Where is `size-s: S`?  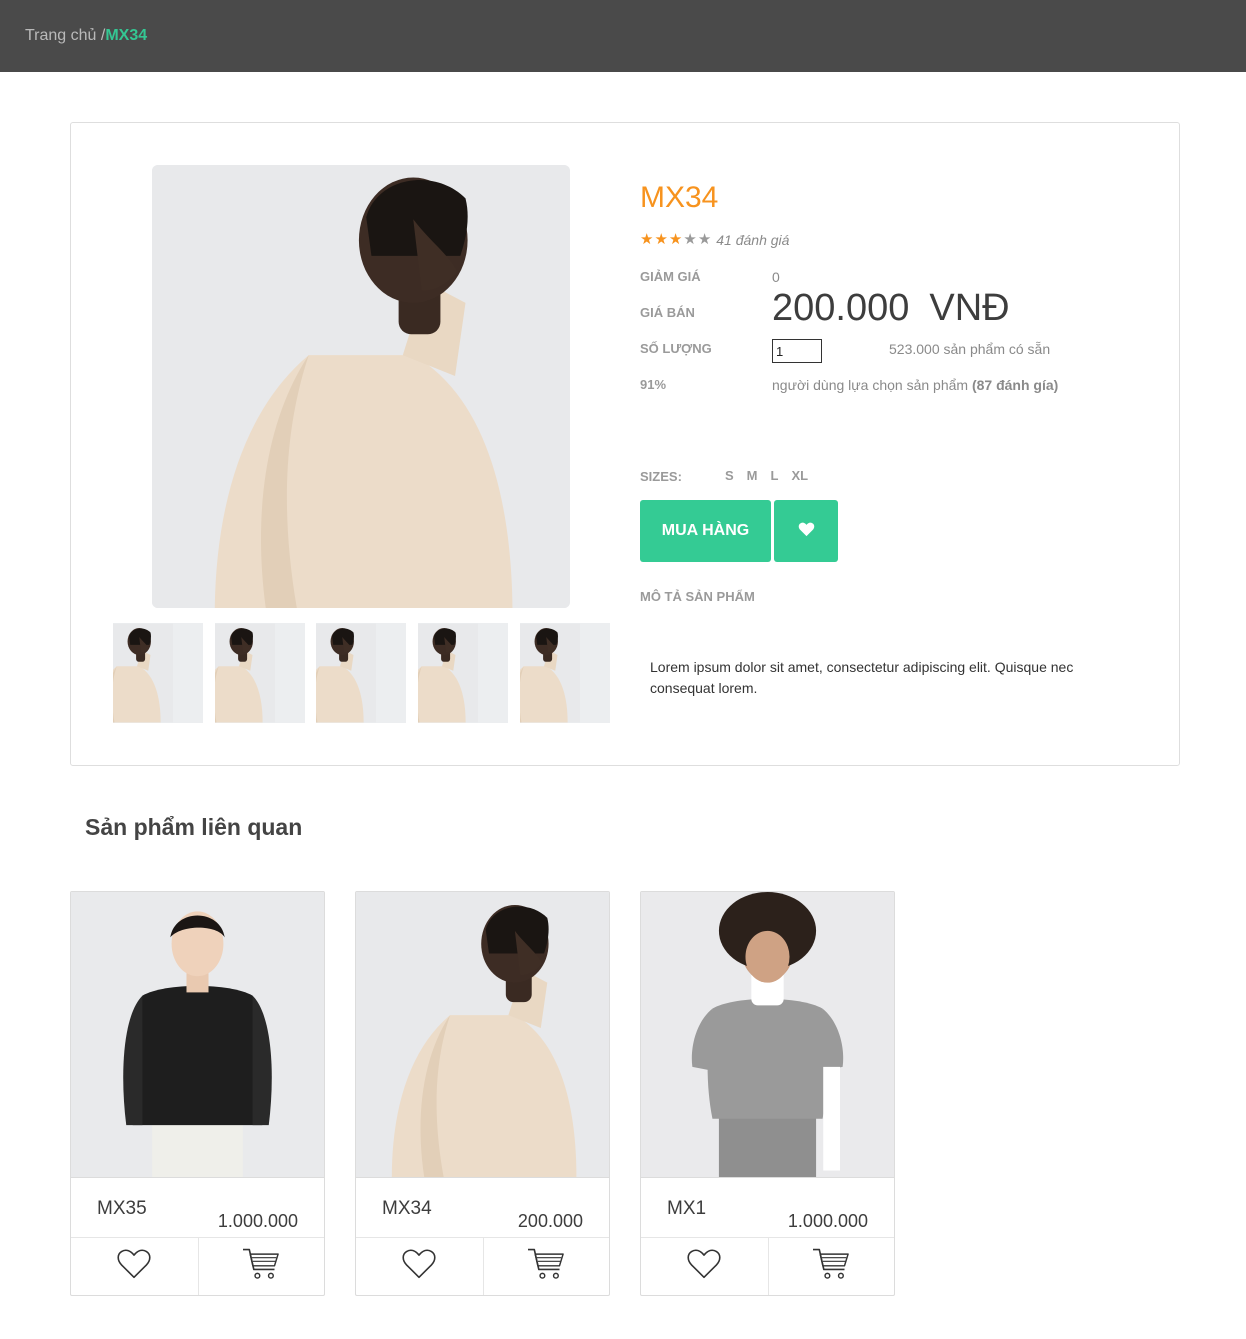
size-s: S is located at coordinates (729, 475).